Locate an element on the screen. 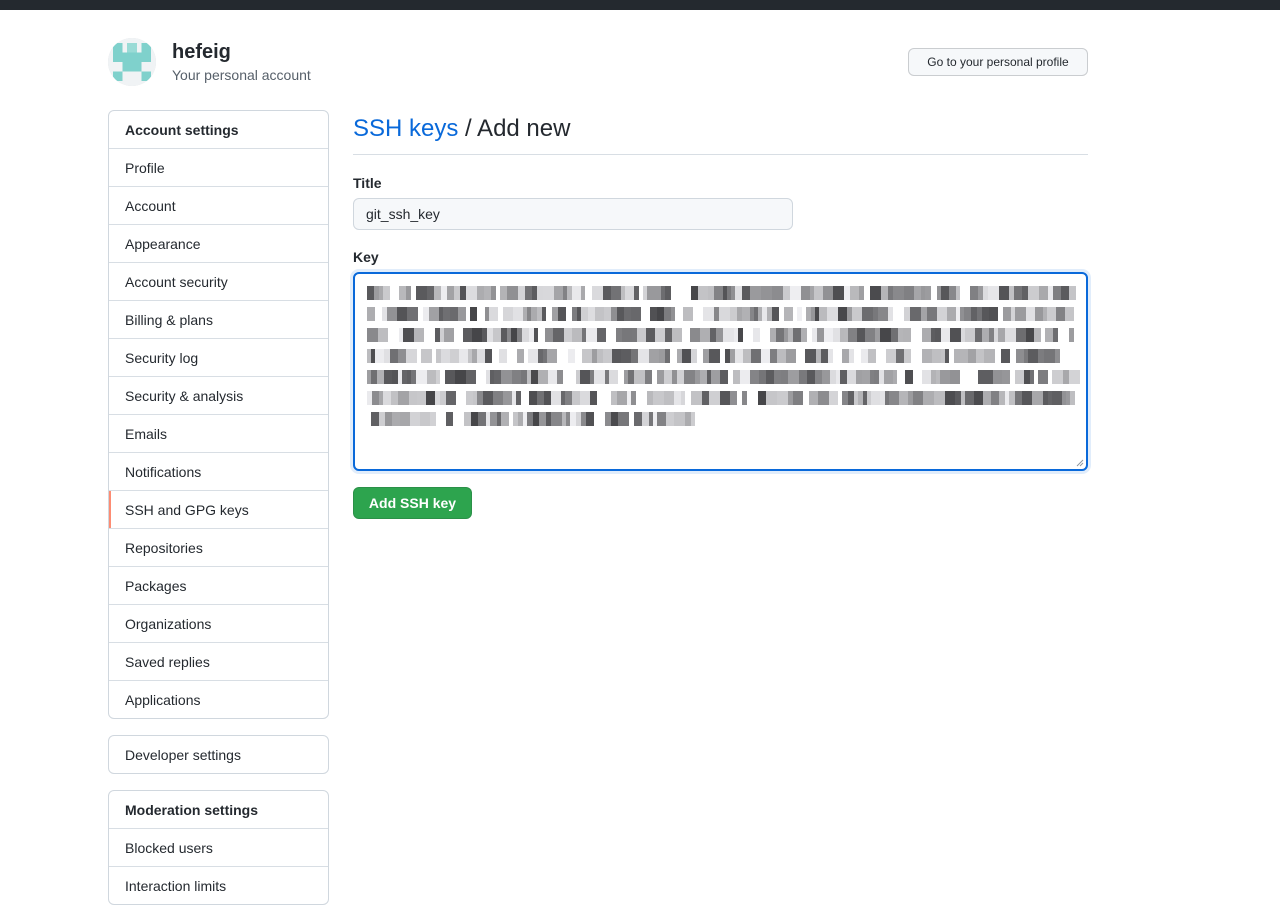  developer-settings-menu: Developer settings is located at coordinates (218, 754).